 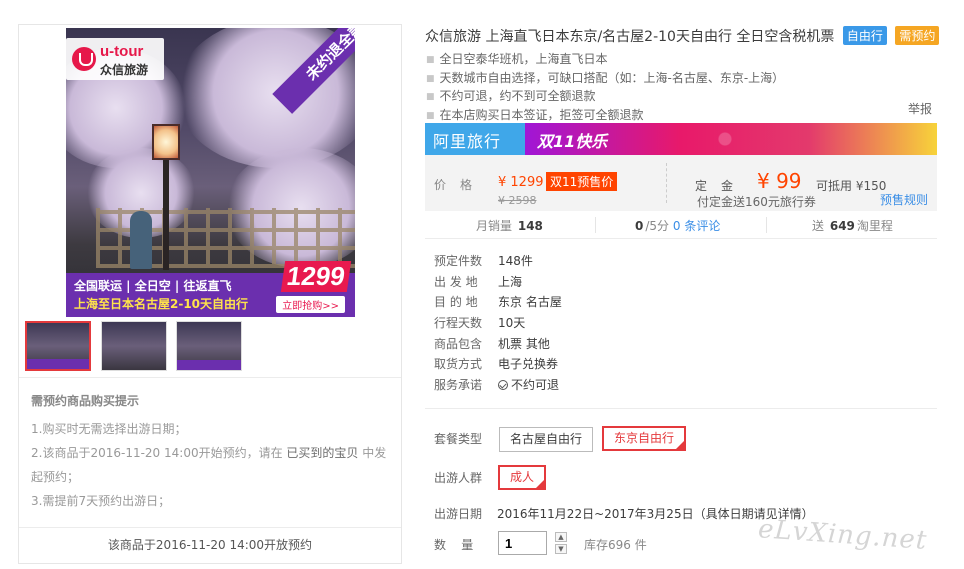 What do you see at coordinates (210, 545) in the screenshot?
I see `open-reservation-bar: 该商品于2016-11-20 14:00开放预约` at bounding box center [210, 545].